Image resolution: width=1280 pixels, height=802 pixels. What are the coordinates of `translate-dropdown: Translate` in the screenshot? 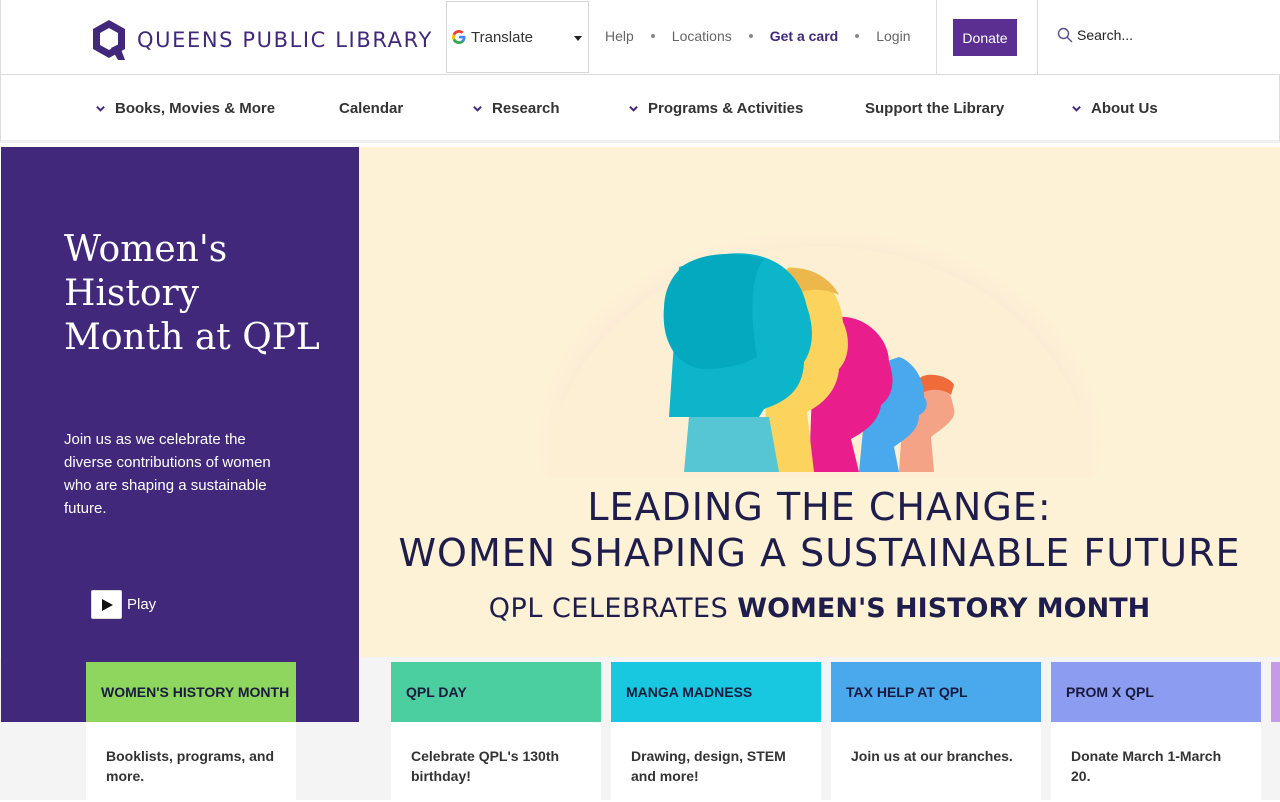 It's located at (517, 37).